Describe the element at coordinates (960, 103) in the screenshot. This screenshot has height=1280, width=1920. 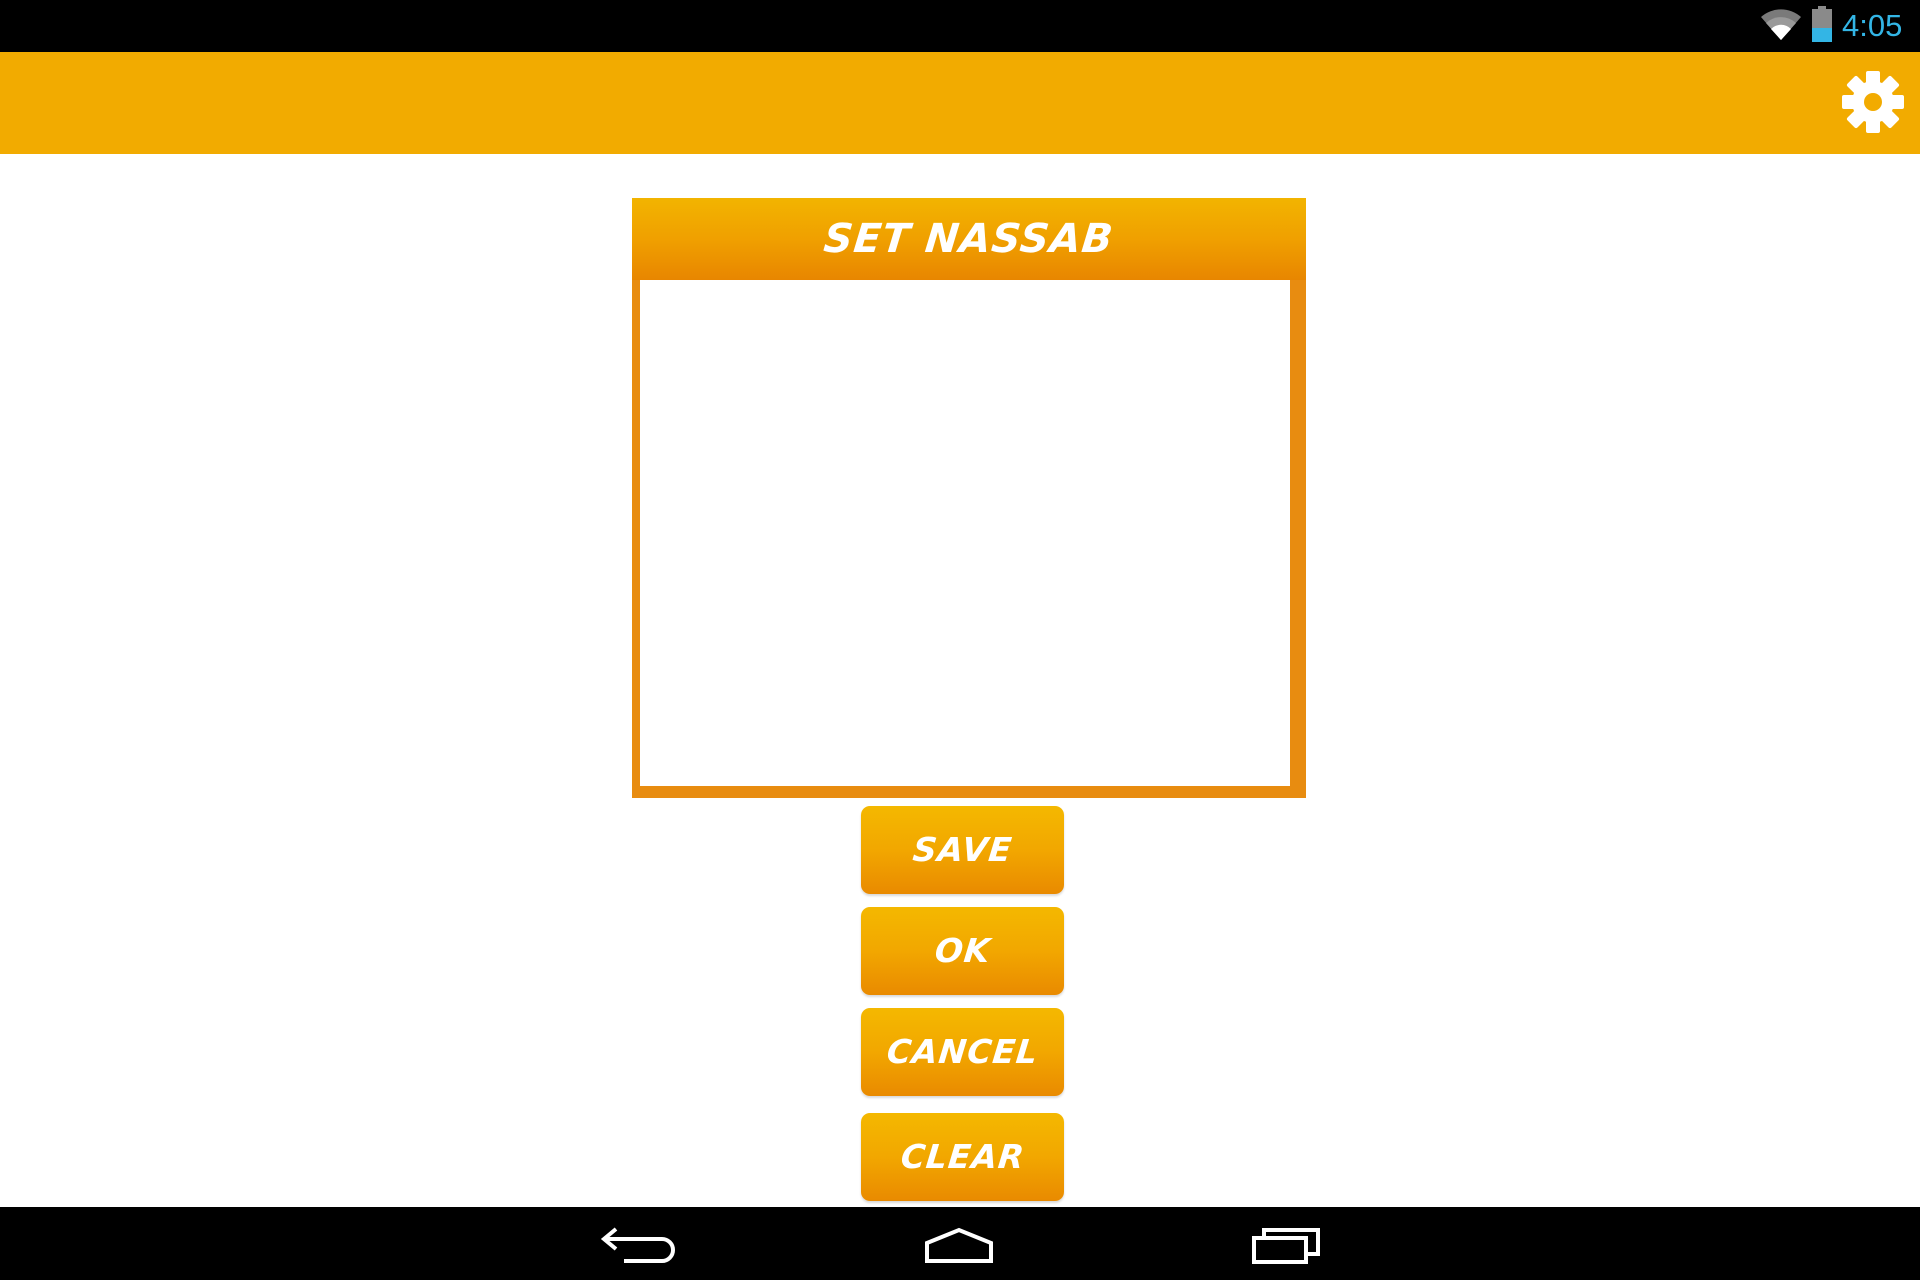
I see `action-bar` at that location.